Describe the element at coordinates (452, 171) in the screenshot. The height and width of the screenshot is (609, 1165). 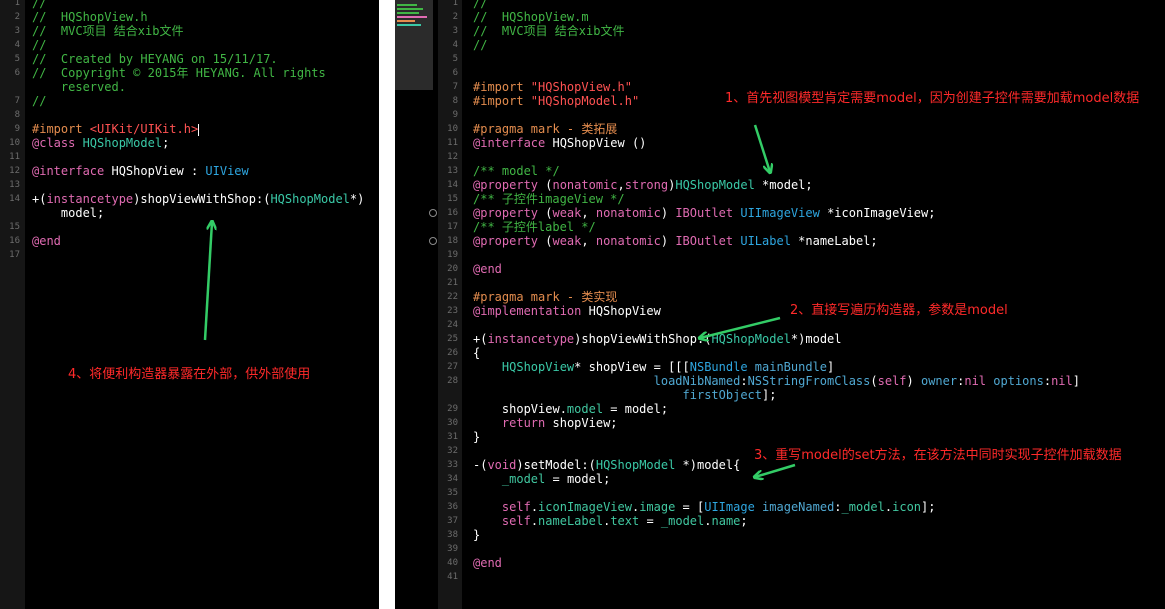
I see `line-number: 13` at that location.